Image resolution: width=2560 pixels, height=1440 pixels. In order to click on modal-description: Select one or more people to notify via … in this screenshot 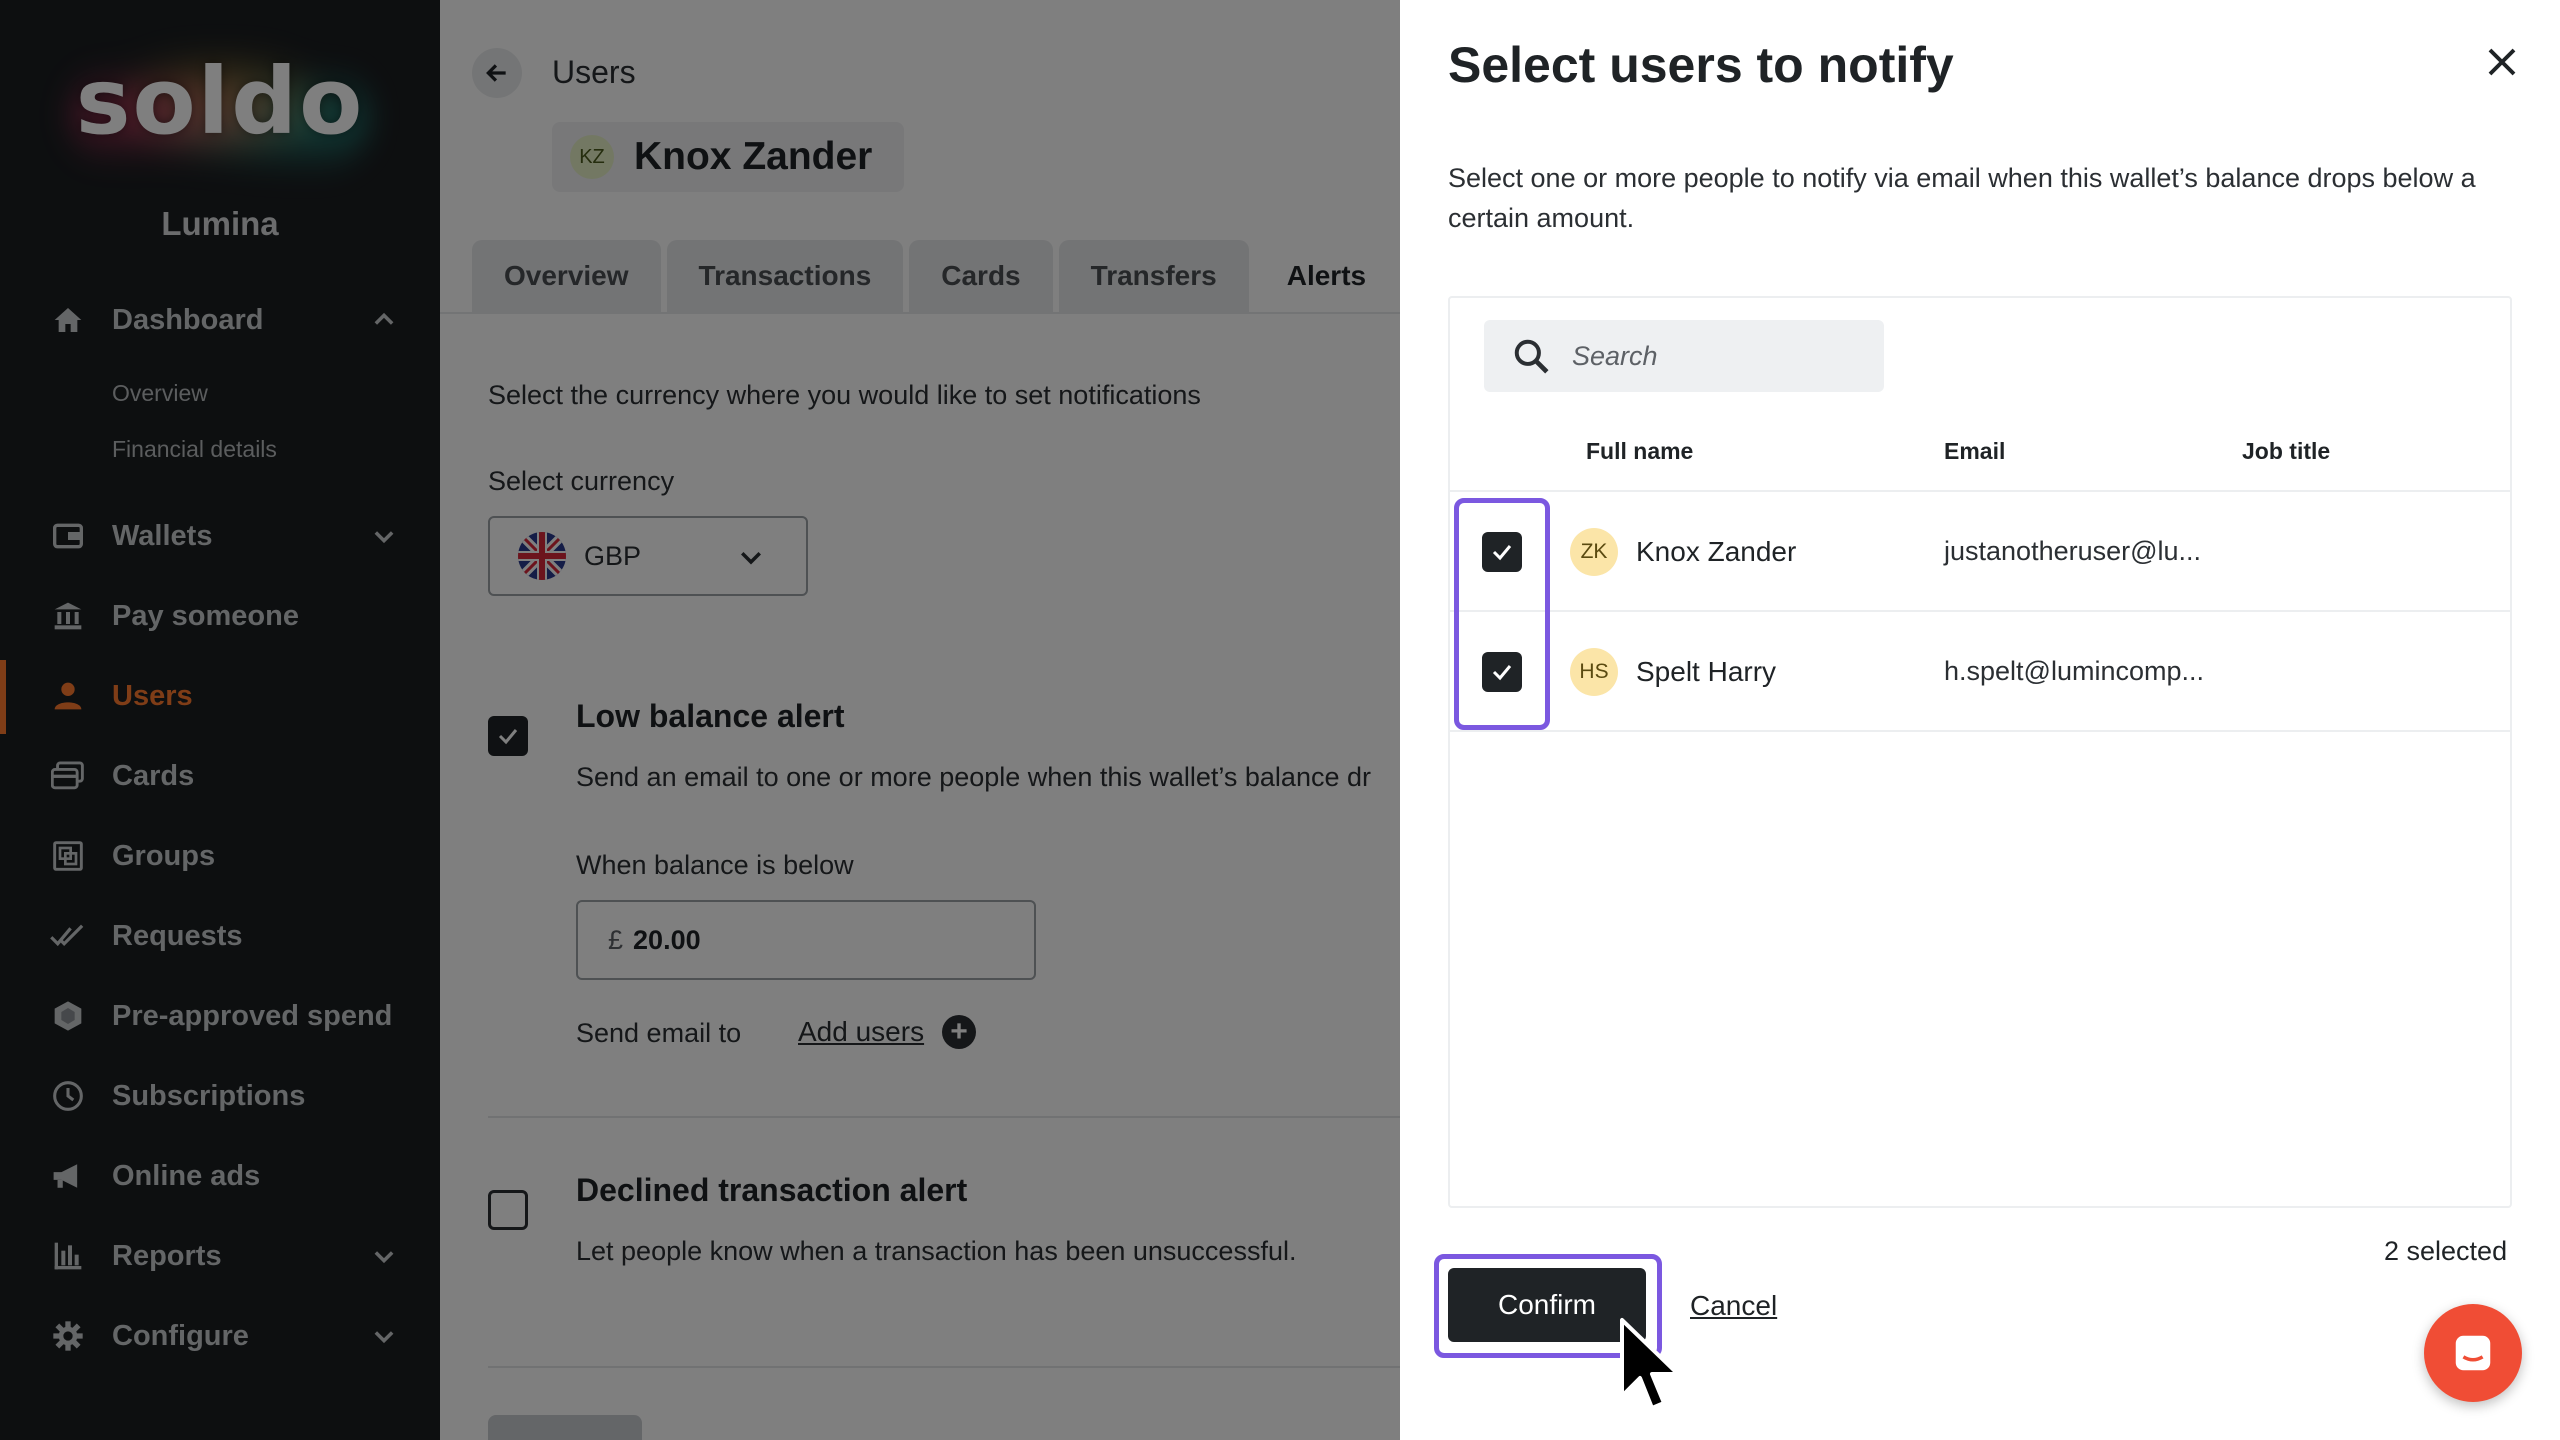, I will do `click(1962, 198)`.